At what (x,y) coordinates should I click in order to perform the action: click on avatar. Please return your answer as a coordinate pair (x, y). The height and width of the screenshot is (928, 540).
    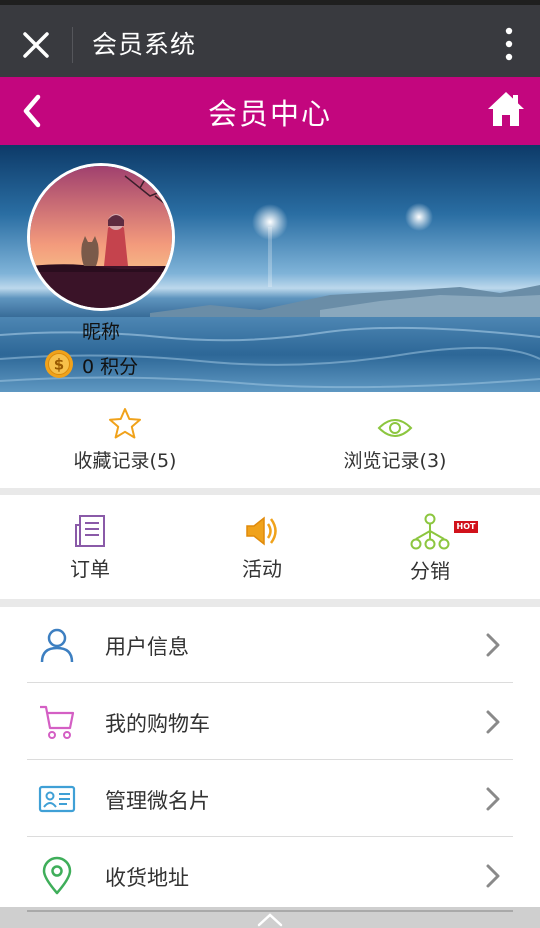
    Looking at the image, I should click on (101, 237).